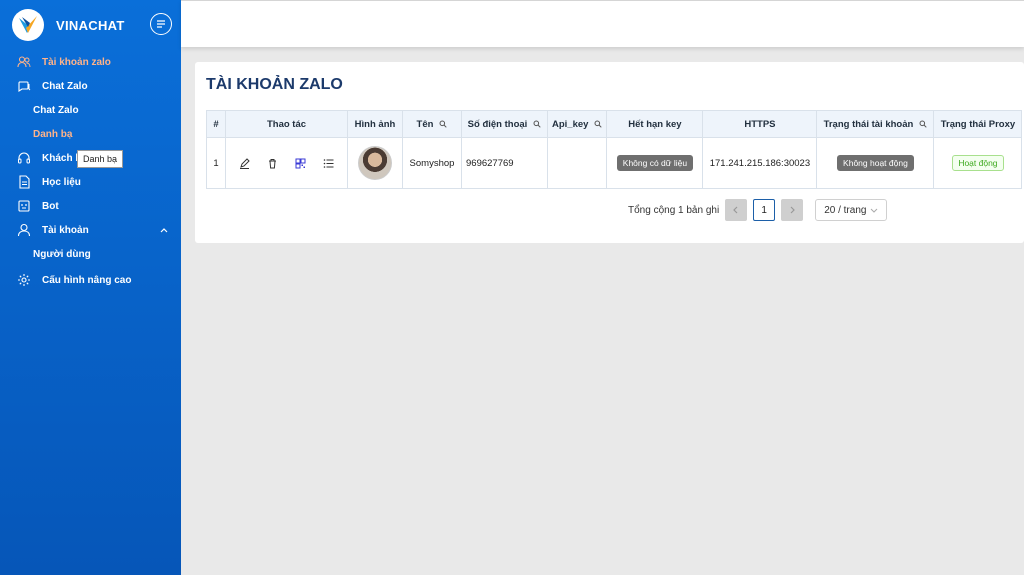 This screenshot has width=1024, height=575. What do you see at coordinates (61, 182) in the screenshot?
I see `sidebar-item-label: Học liệu` at bounding box center [61, 182].